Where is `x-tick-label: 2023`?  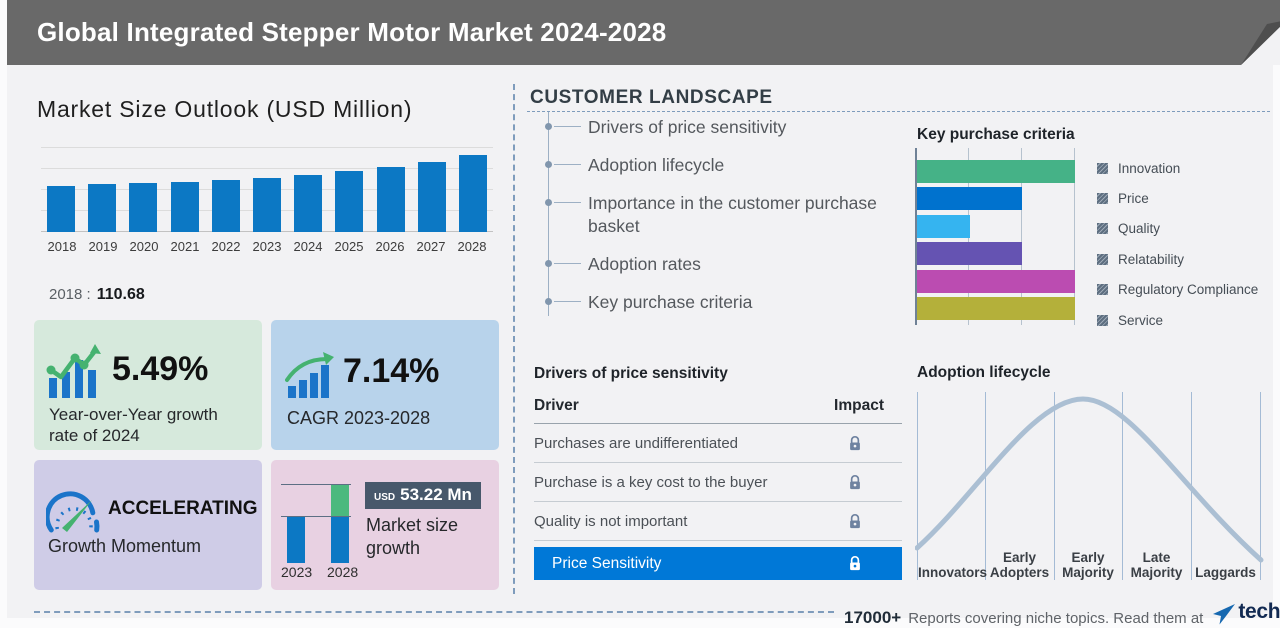 x-tick-label: 2023 is located at coordinates (267, 246).